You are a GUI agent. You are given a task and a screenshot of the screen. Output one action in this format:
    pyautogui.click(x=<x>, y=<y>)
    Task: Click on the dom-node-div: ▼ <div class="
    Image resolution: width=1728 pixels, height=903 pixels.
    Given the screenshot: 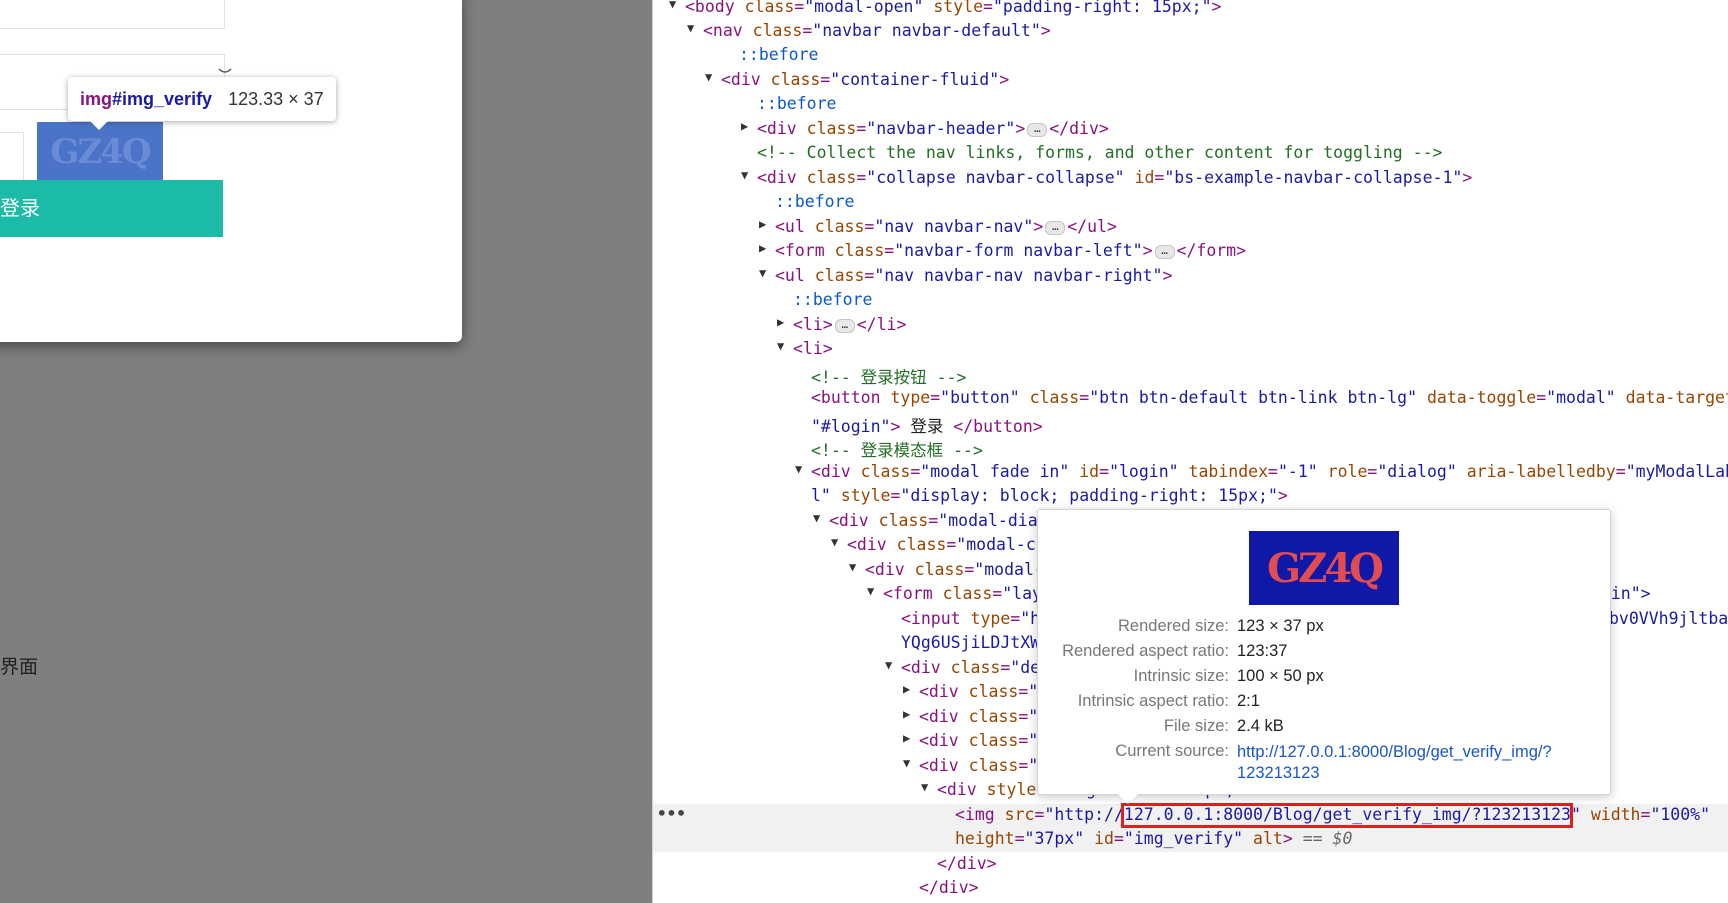 What is the action you would take?
    pyautogui.click(x=970, y=768)
    